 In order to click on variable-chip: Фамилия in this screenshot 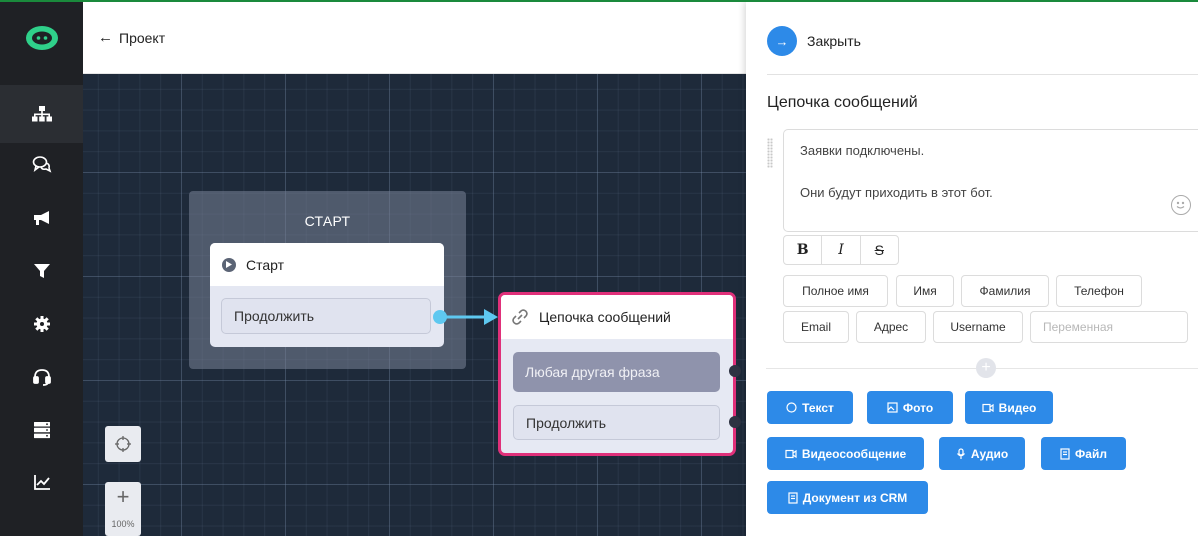, I will do `click(1005, 291)`.